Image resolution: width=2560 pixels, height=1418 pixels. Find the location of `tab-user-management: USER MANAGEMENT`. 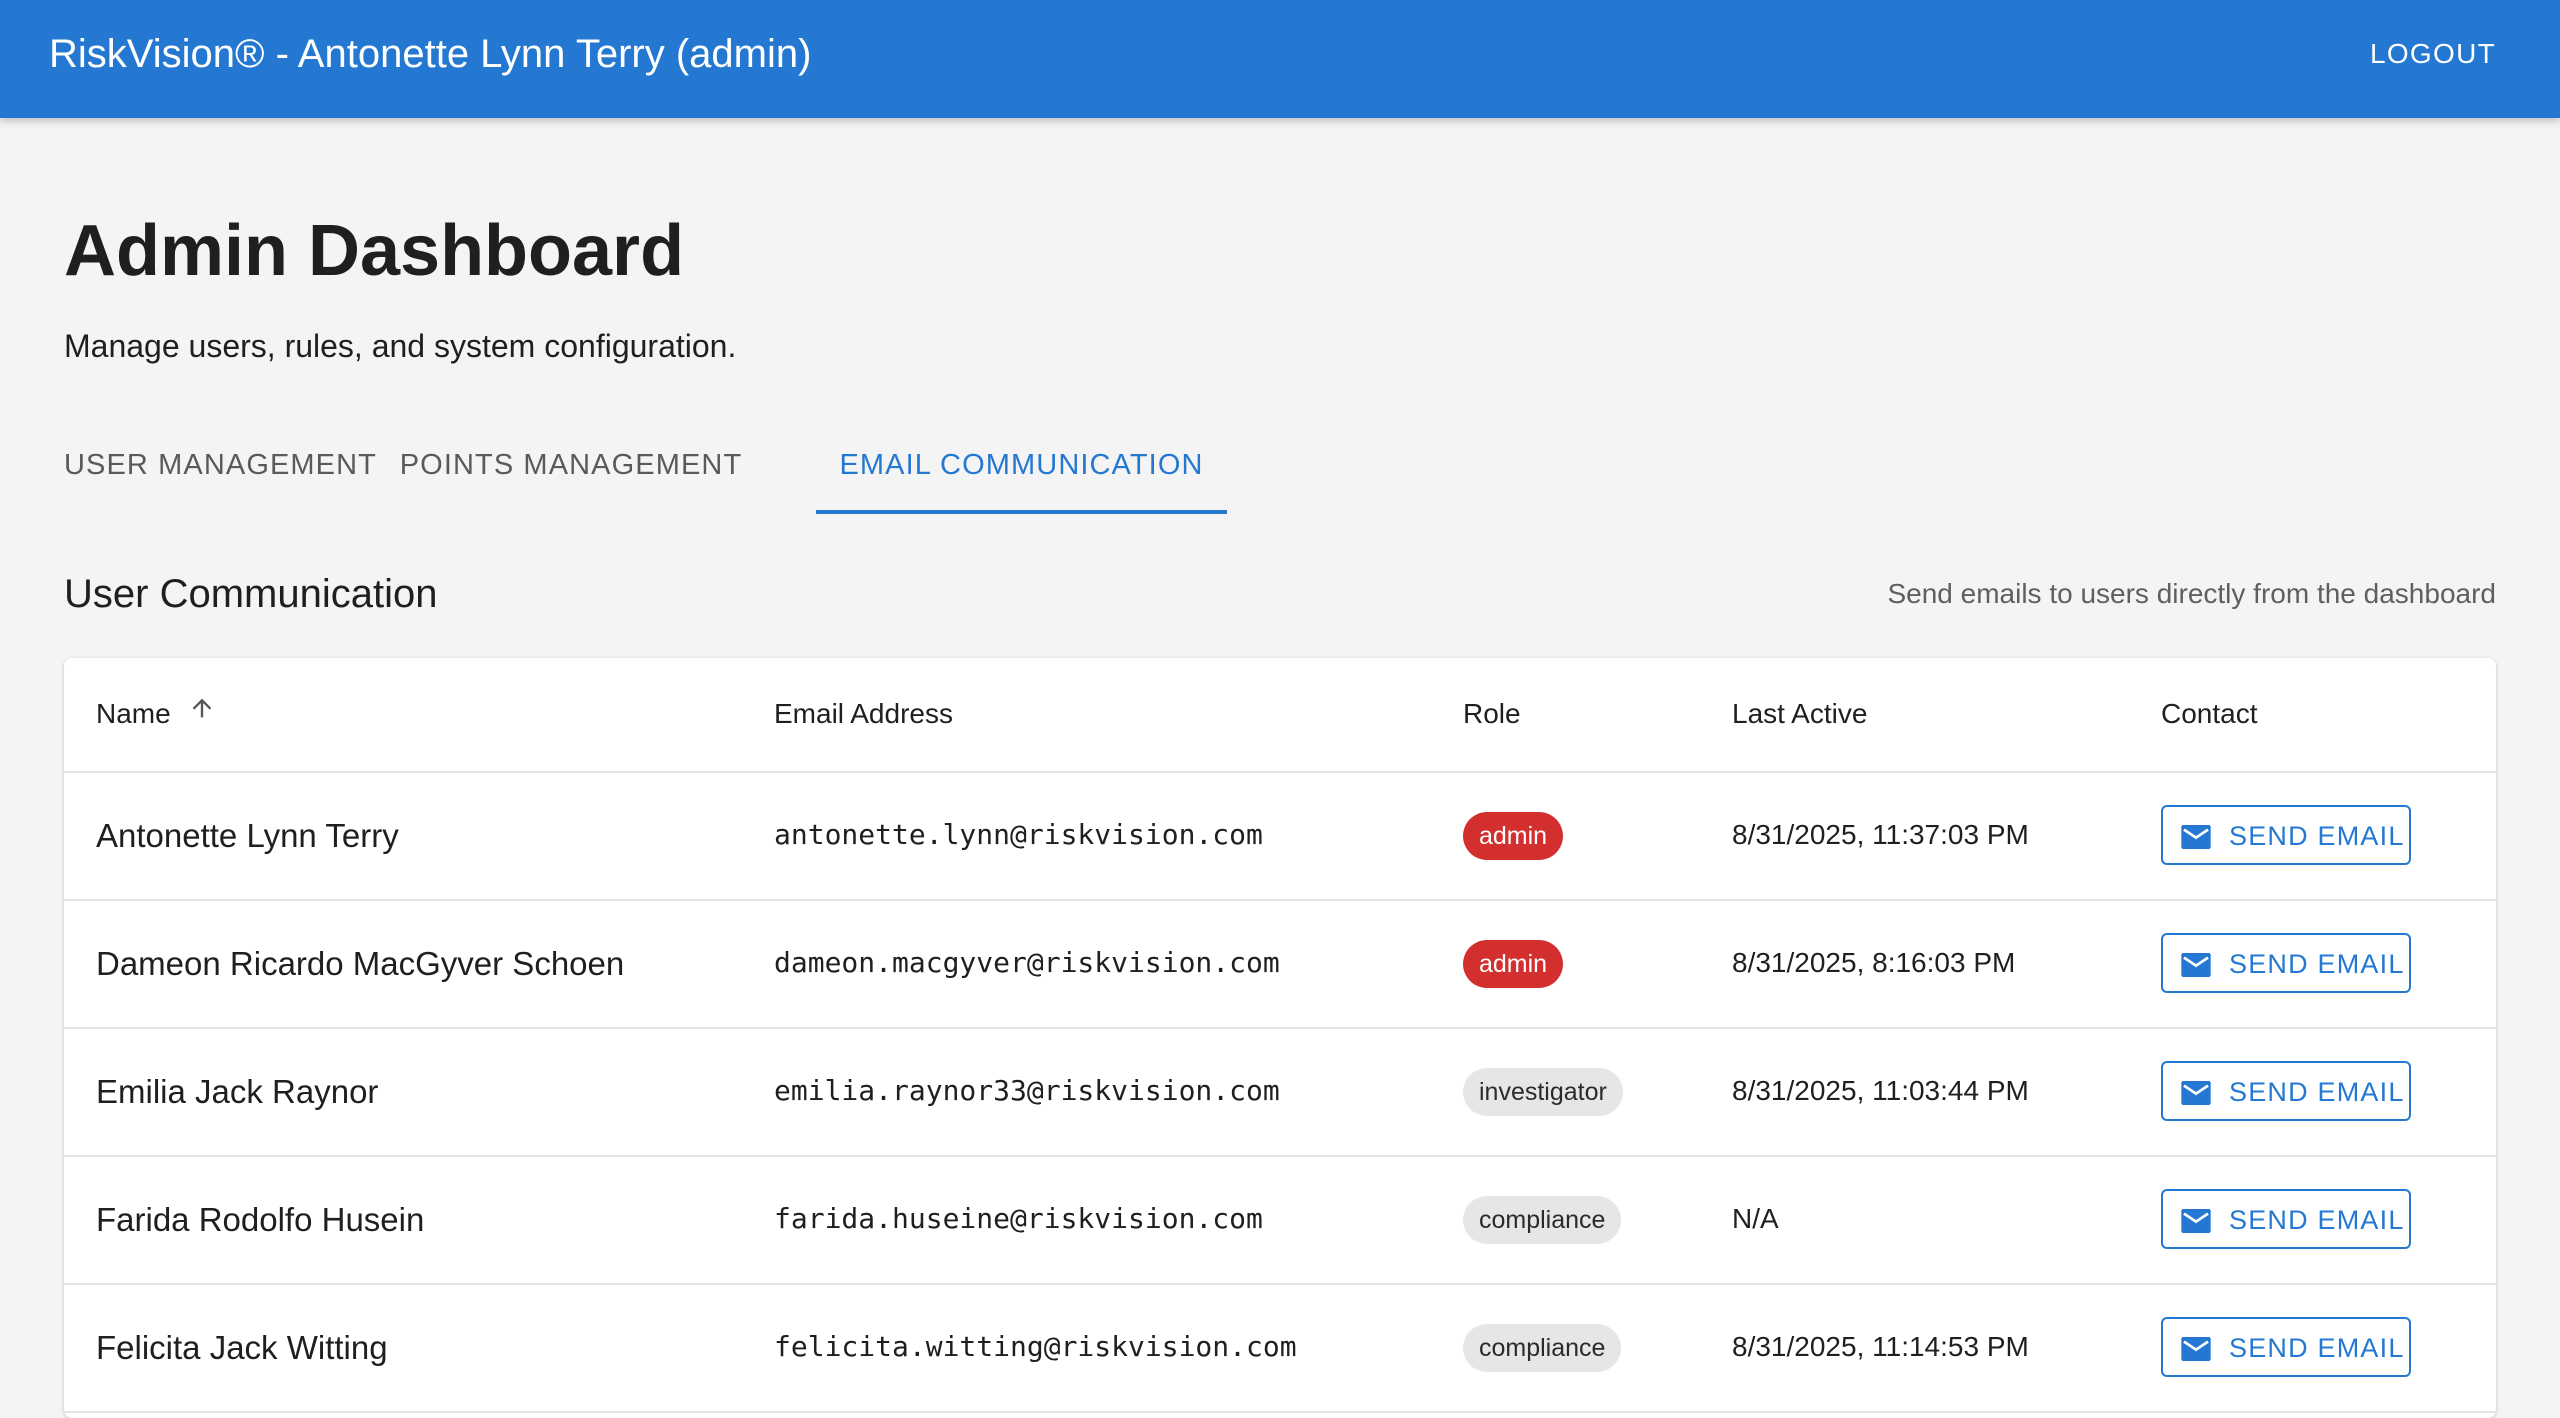

tab-user-management: USER MANAGEMENT is located at coordinates (220, 472).